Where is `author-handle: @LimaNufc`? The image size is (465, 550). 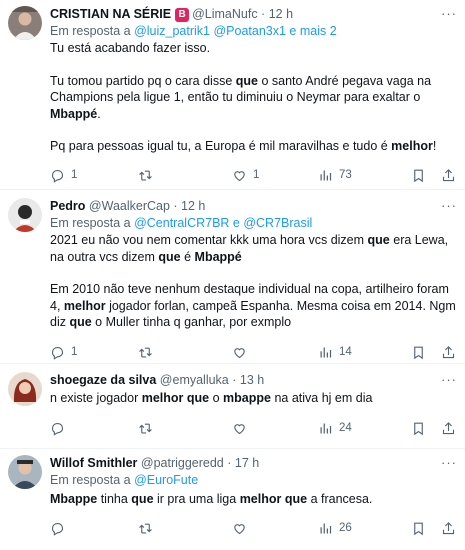
author-handle: @LimaNufc is located at coordinates (225, 14).